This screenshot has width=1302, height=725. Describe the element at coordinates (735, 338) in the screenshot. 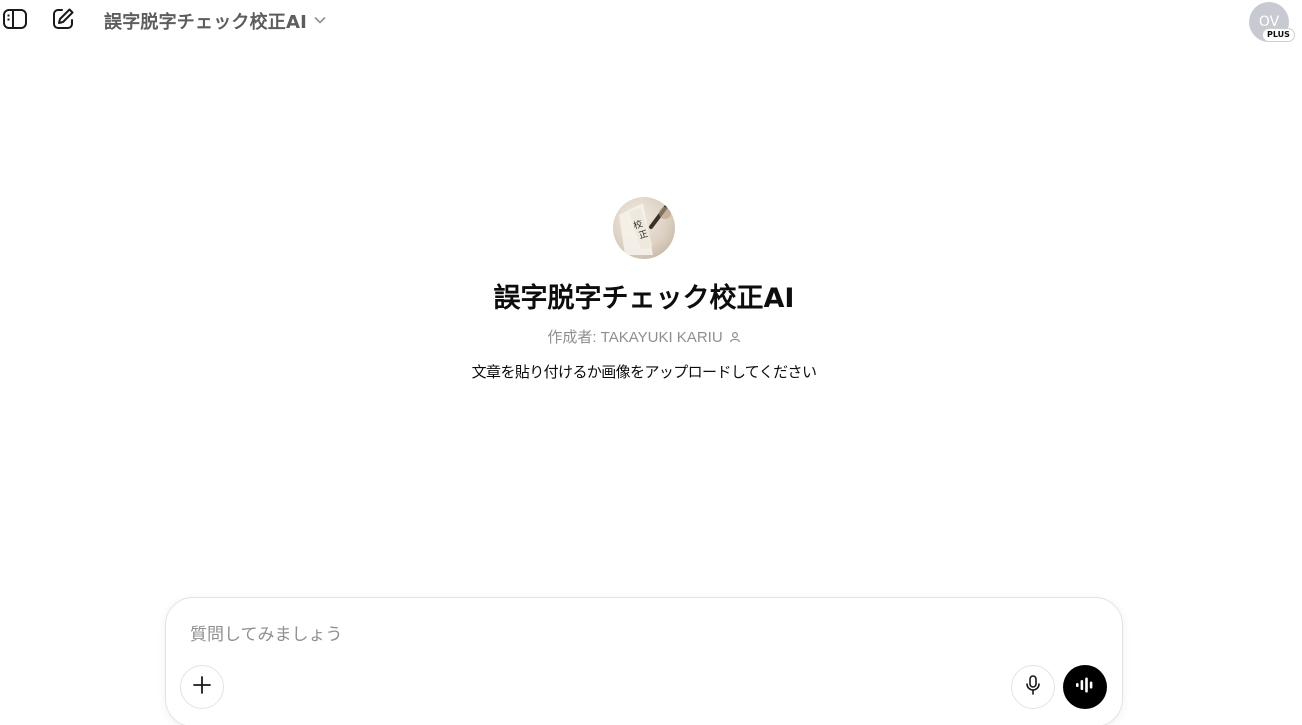

I see `person-icon` at that location.